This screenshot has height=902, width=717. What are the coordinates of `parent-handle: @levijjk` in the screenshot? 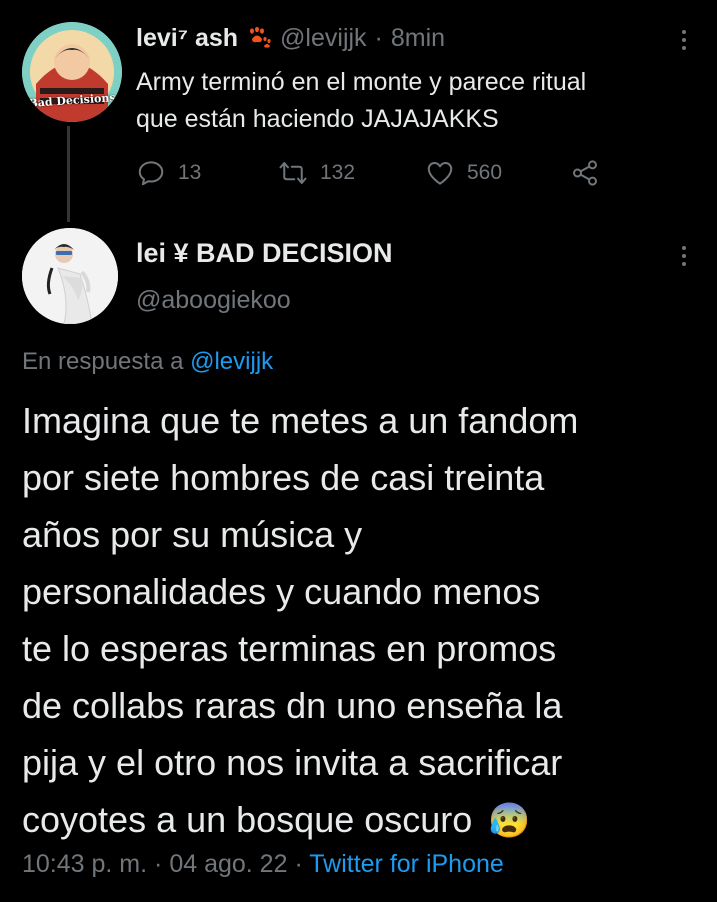 It's located at (323, 38).